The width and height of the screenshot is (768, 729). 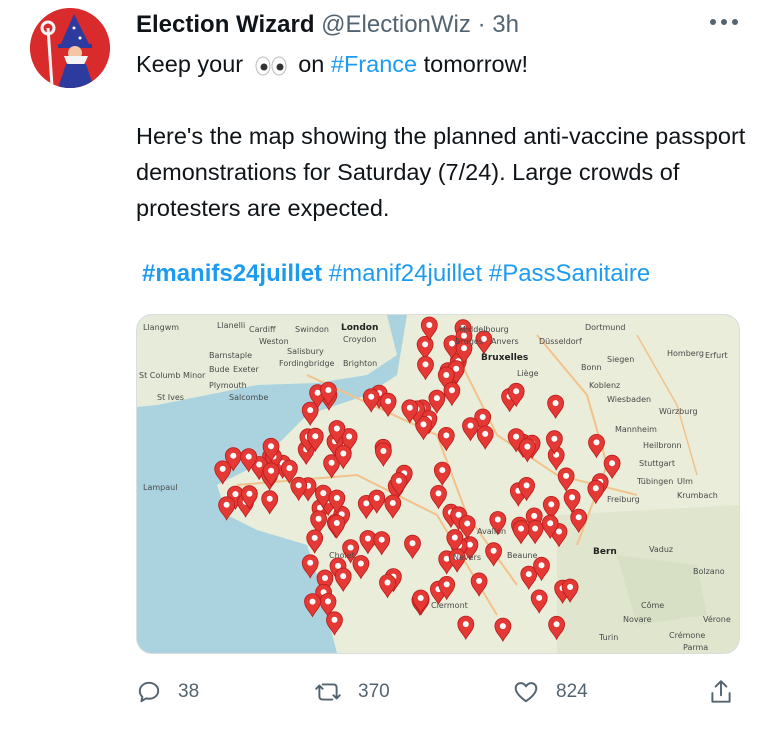 What do you see at coordinates (687, 635) in the screenshot?
I see `map-label: Crémone` at bounding box center [687, 635].